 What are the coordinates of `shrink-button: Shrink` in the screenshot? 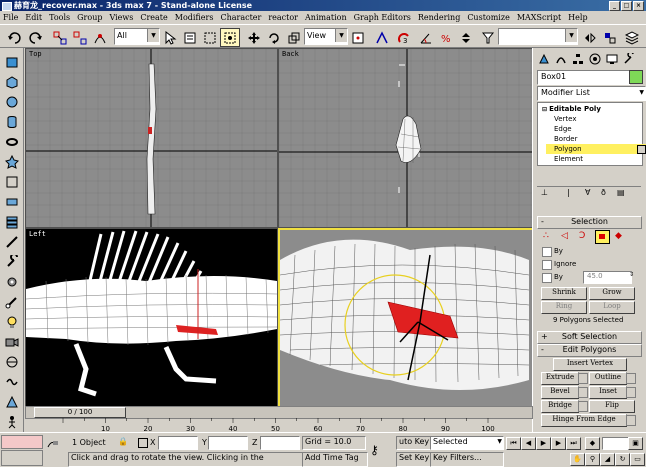 It's located at (564, 293).